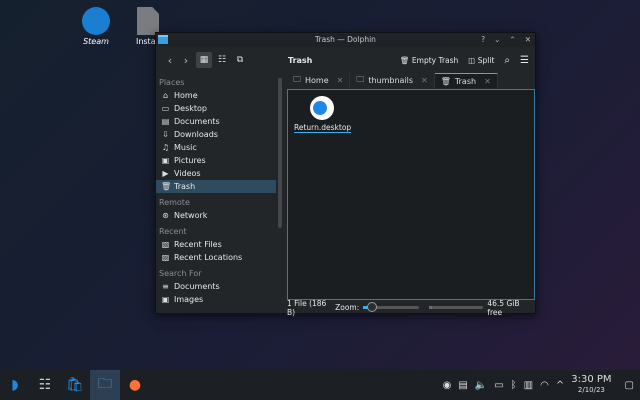  Describe the element at coordinates (322, 108) in the screenshot. I see `return-arrow-icon` at that location.